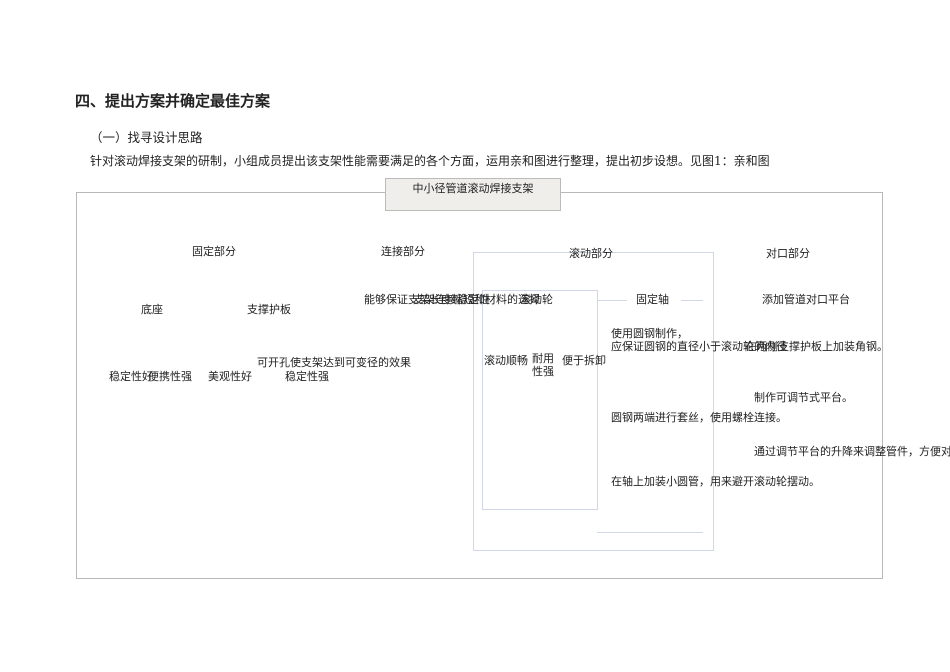 The height and width of the screenshot is (672, 950). Describe the element at coordinates (170, 376) in the screenshot. I see `attr: 便携性强` at that location.